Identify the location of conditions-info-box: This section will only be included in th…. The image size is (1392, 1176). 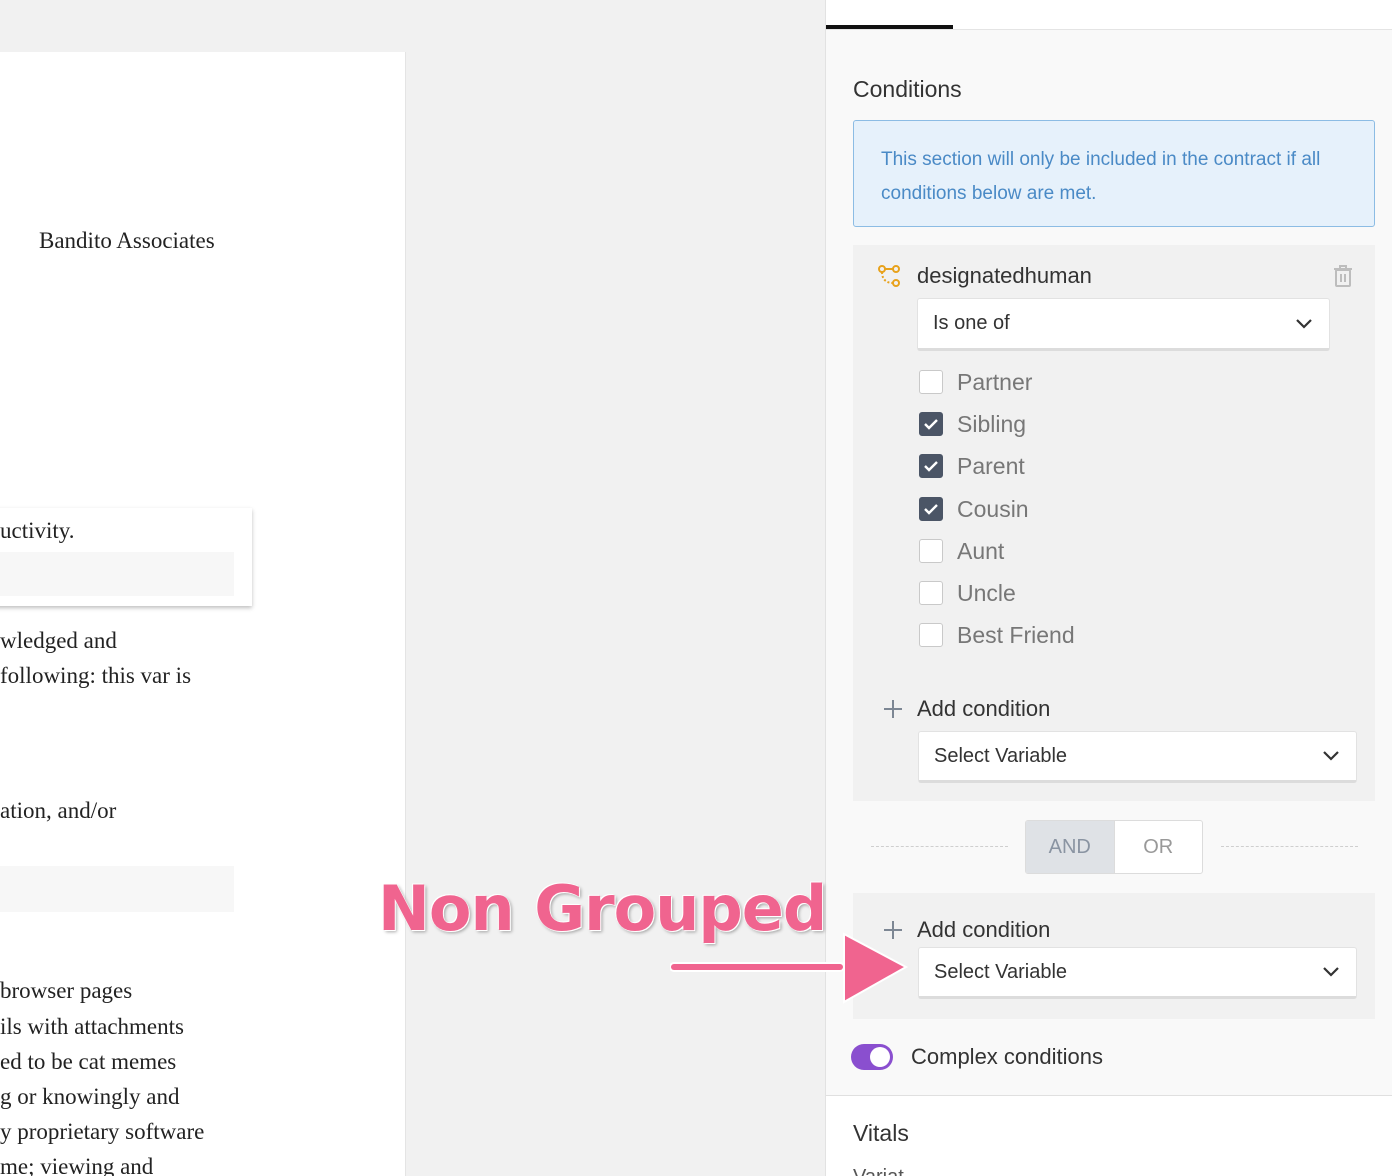
(1114, 173).